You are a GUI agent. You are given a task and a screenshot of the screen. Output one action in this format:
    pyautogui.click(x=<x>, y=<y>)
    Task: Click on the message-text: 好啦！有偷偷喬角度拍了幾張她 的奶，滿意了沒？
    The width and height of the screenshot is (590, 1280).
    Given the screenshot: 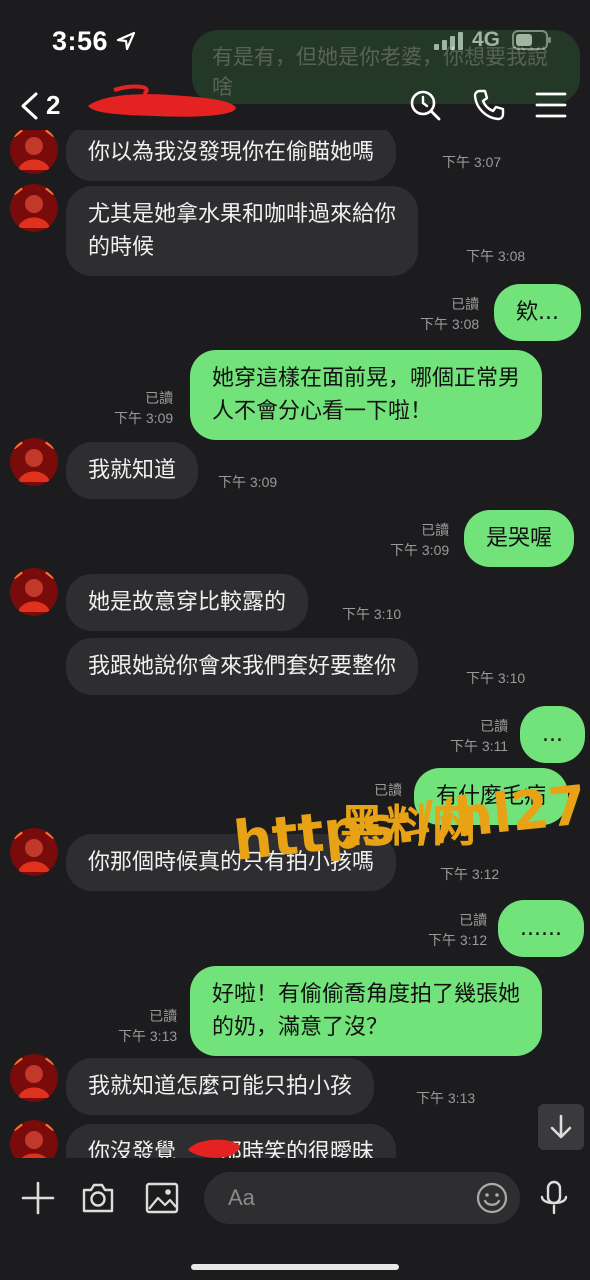 What is the action you would take?
    pyautogui.click(x=366, y=1011)
    